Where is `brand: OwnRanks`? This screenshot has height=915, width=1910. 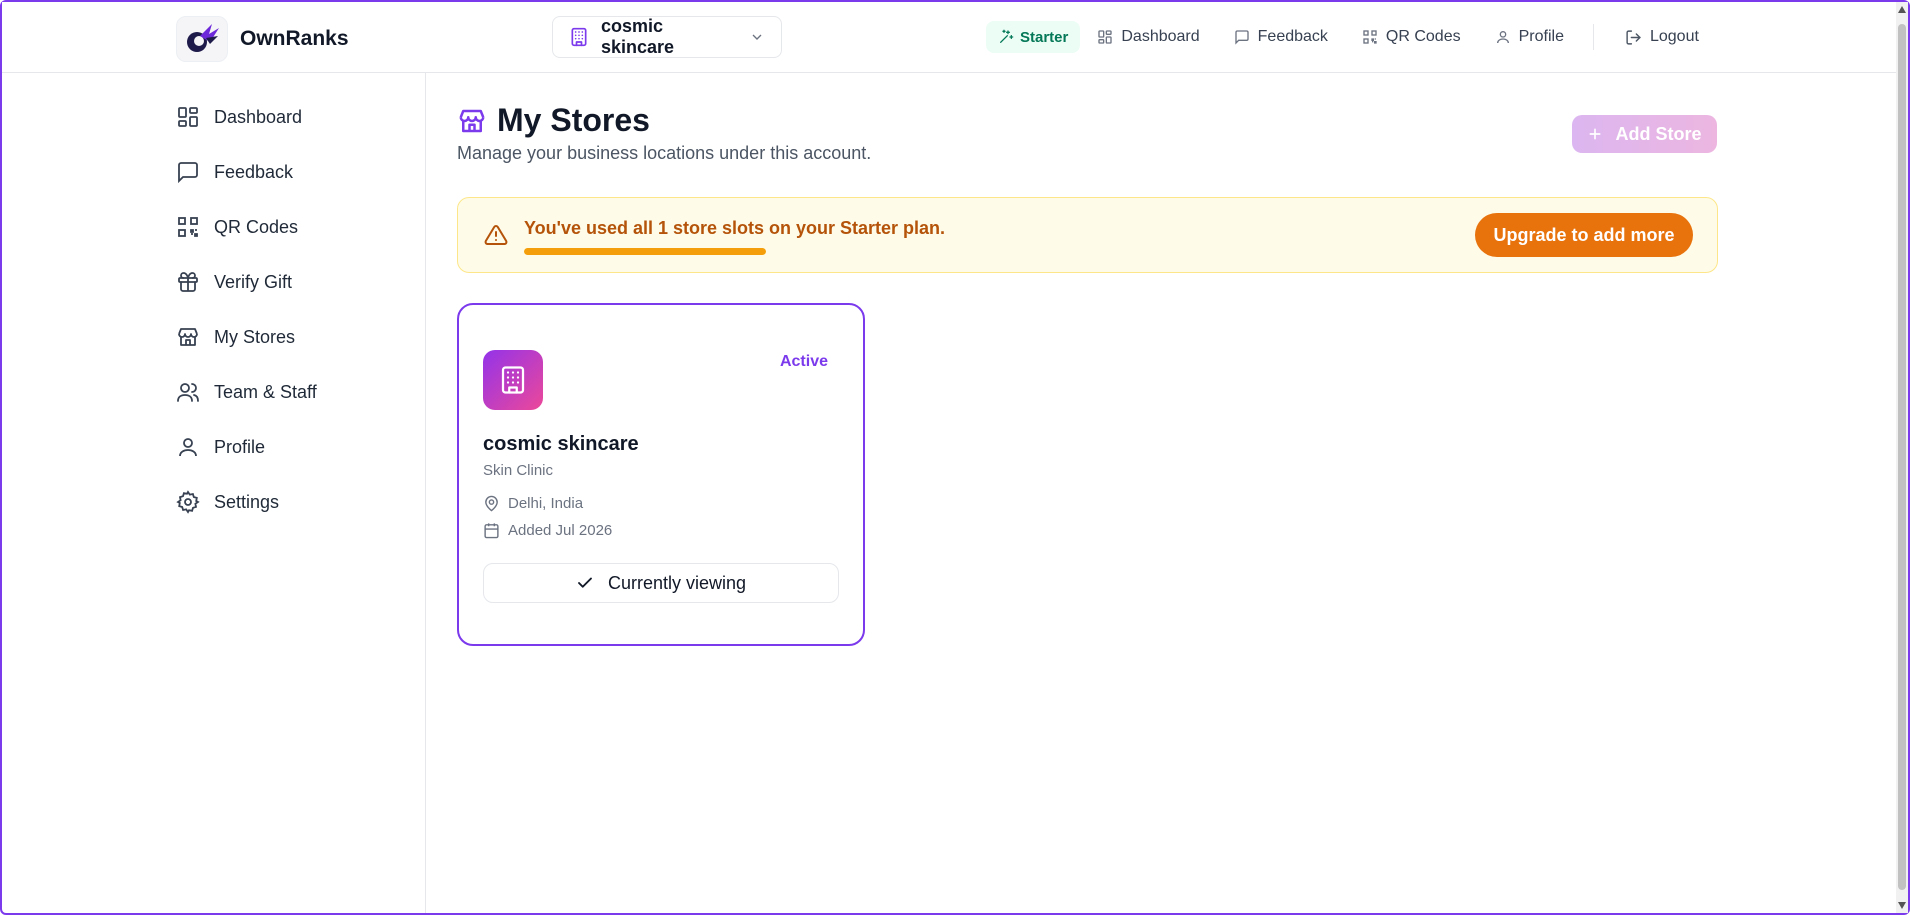
brand: OwnRanks is located at coordinates (262, 39).